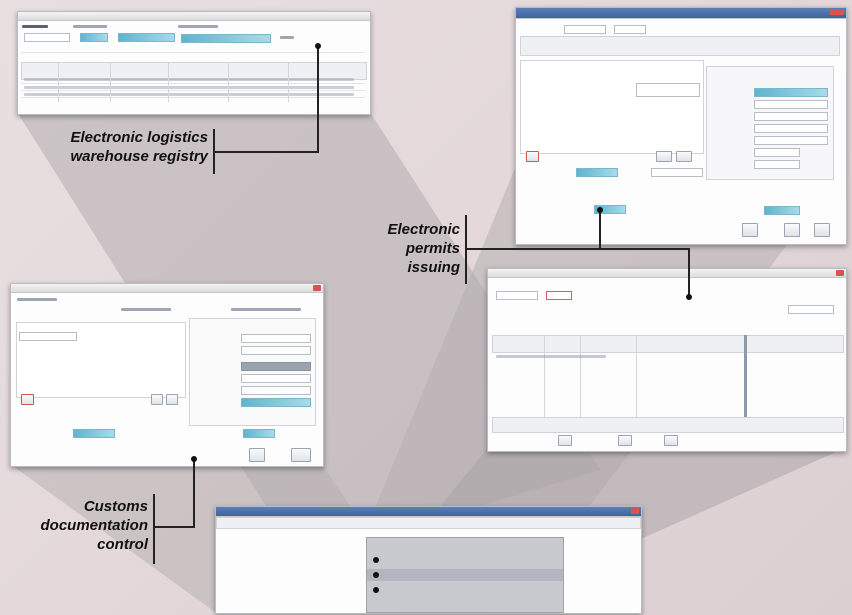 The image size is (852, 615). I want to click on next-button, so click(172, 399).